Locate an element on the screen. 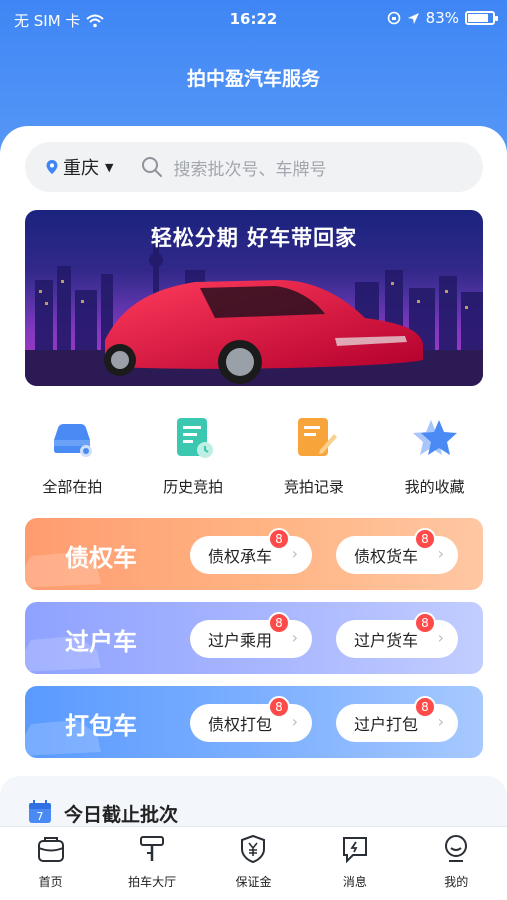 The height and width of the screenshot is (900, 507). history-doc-icon is located at coordinates (195, 438).